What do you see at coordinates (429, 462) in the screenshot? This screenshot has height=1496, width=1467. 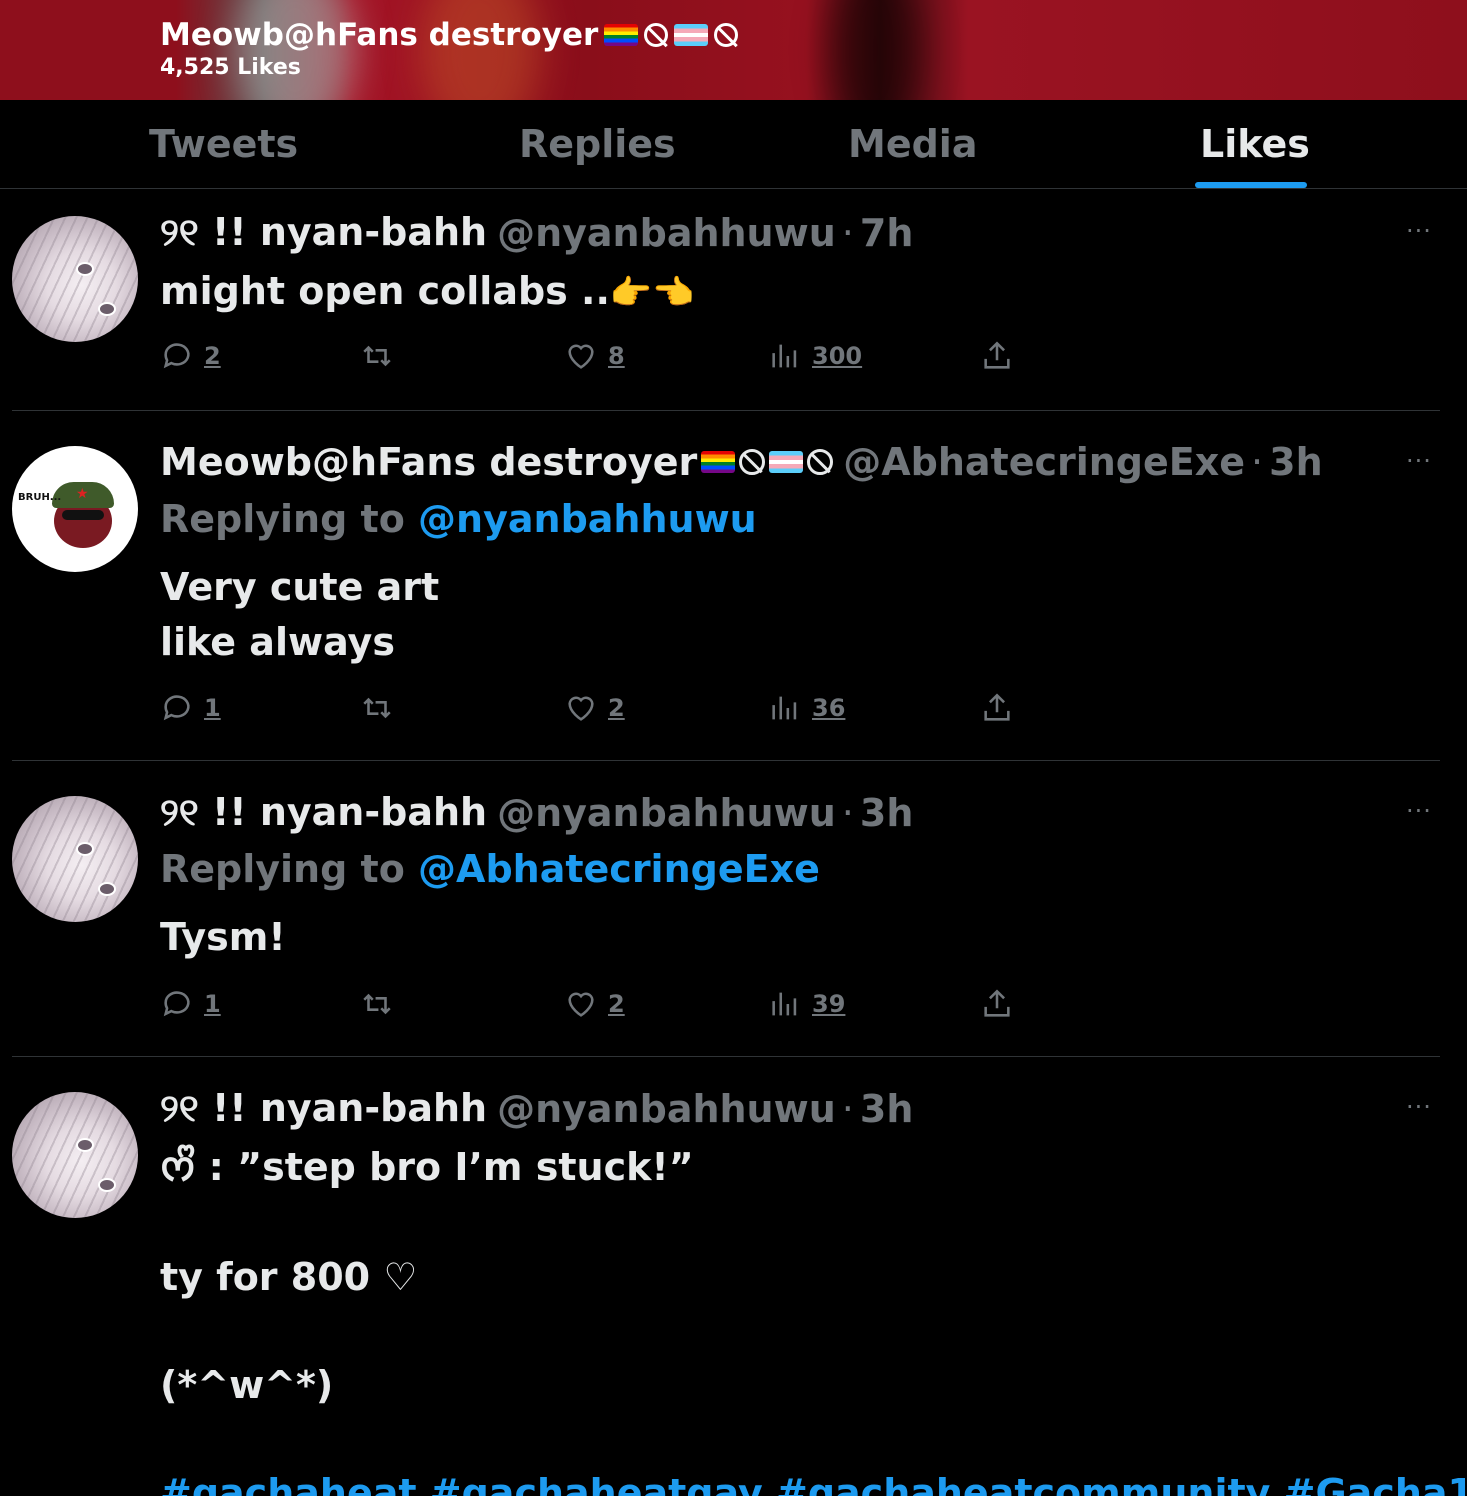 I see `author-name-text: Meowb@hFans destroyer` at bounding box center [429, 462].